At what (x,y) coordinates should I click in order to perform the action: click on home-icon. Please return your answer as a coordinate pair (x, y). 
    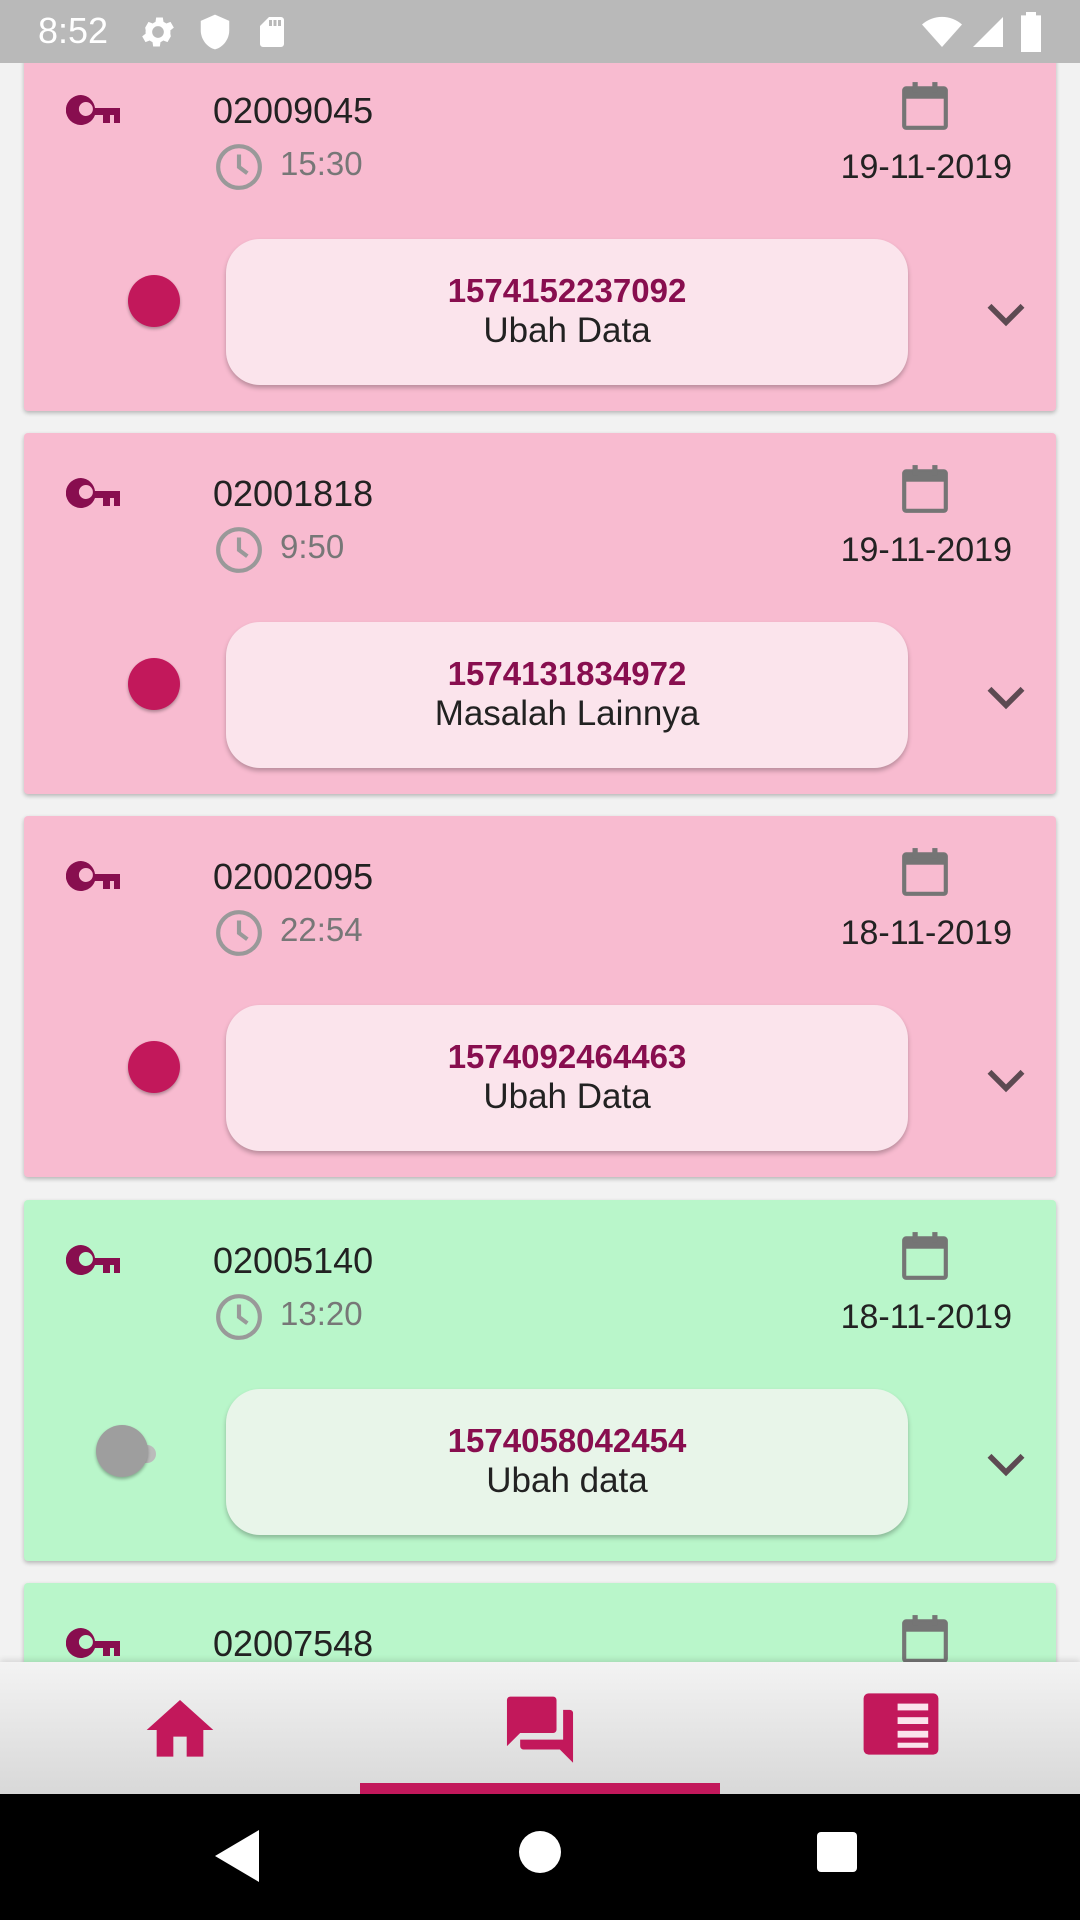
    Looking at the image, I should click on (180, 1728).